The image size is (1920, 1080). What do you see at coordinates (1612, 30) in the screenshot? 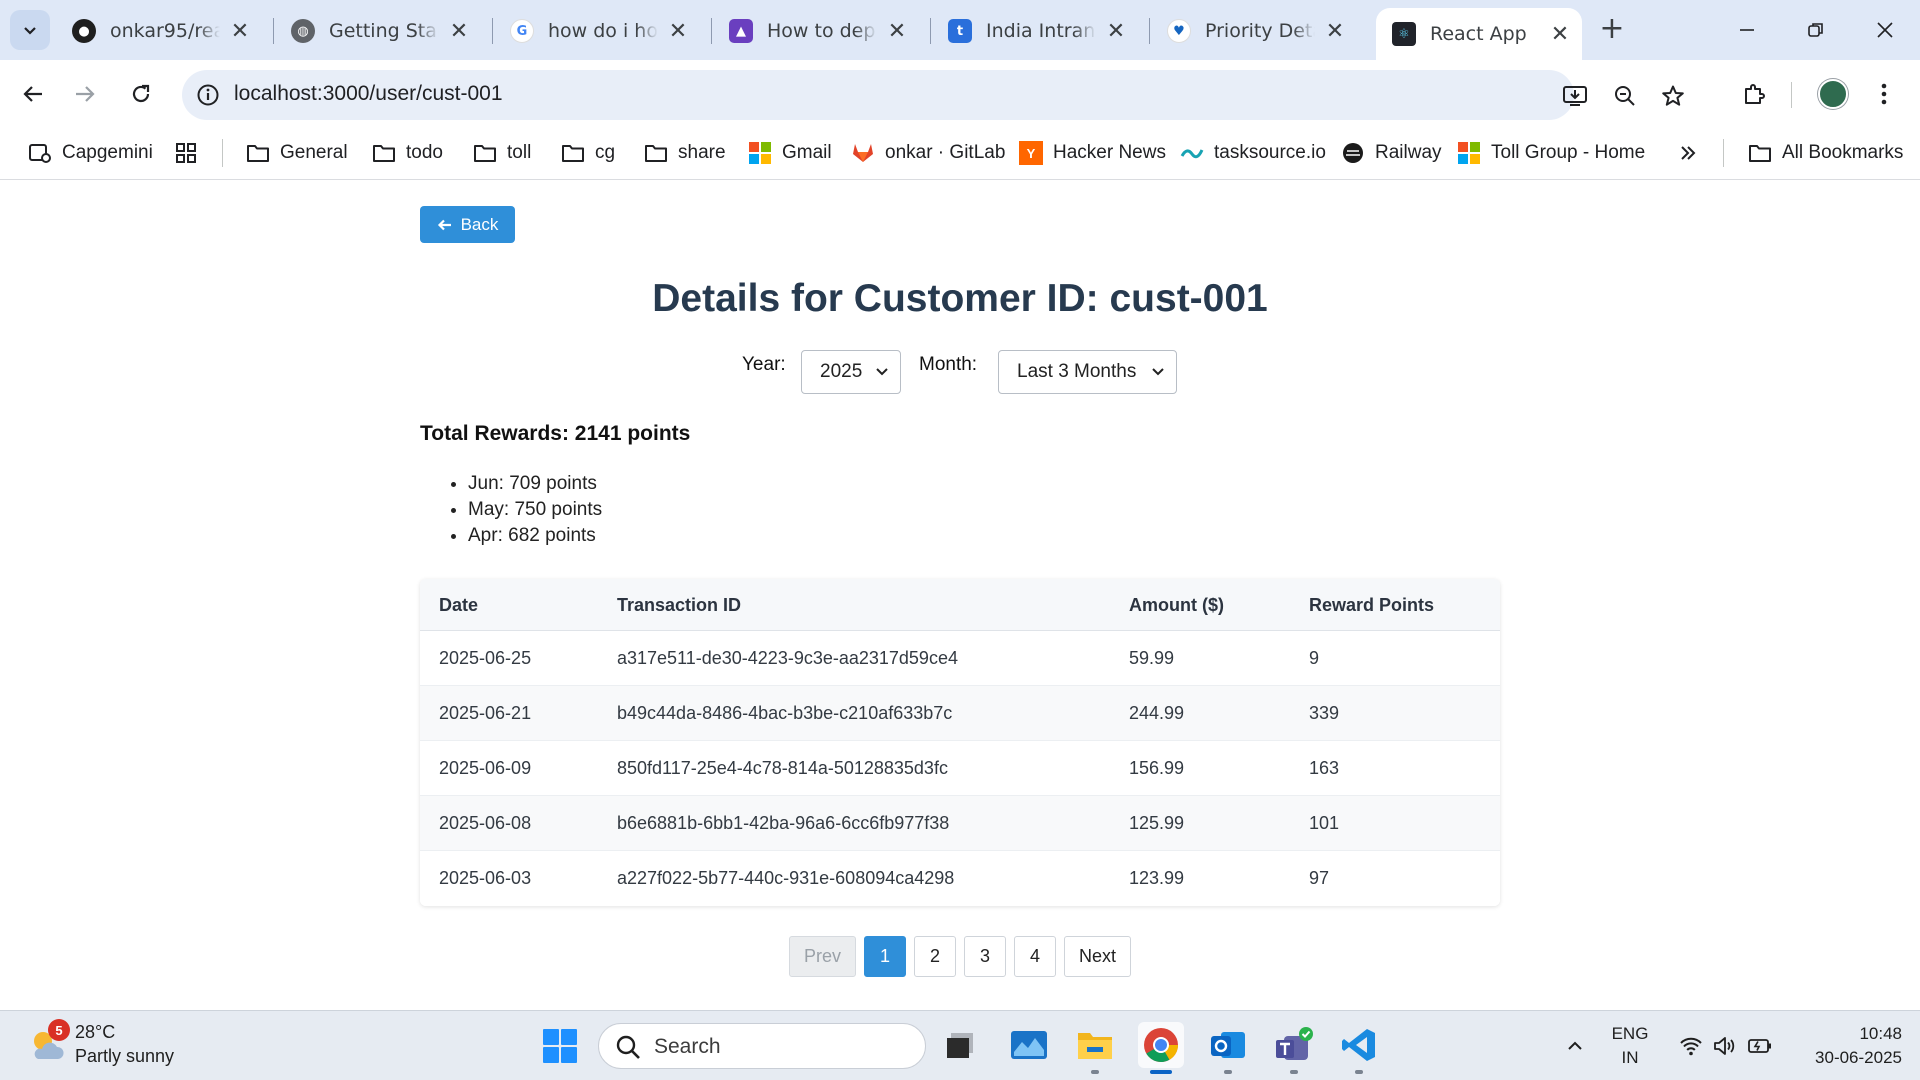
I see `new-tab-button: +` at bounding box center [1612, 30].